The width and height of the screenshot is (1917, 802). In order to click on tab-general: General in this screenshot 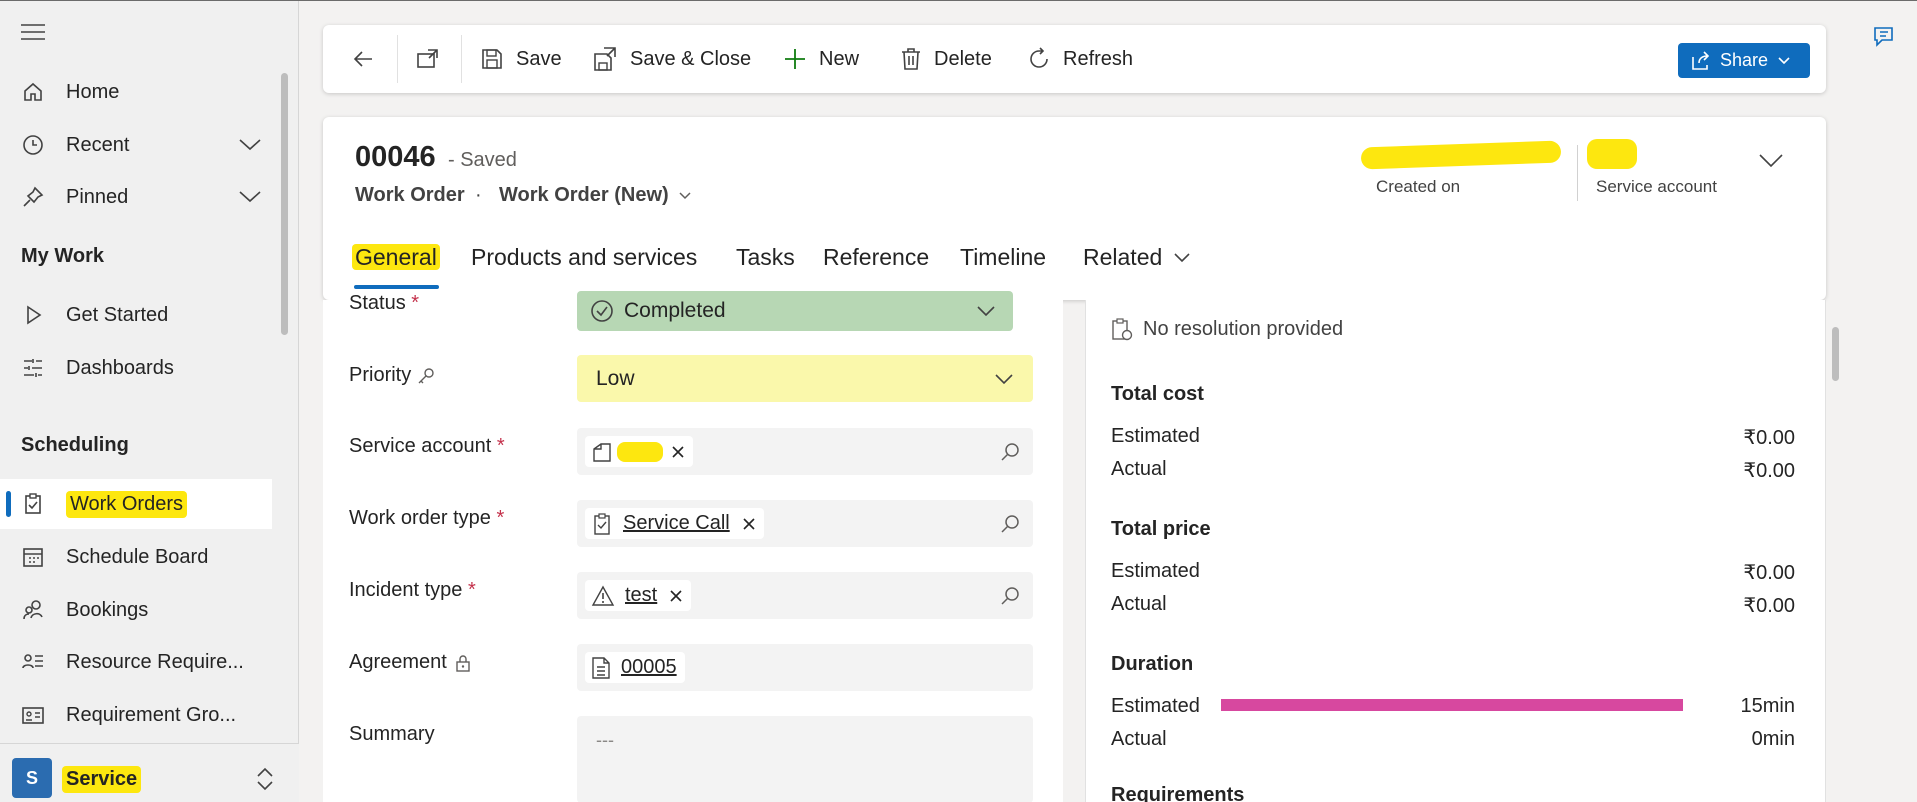, I will do `click(396, 257)`.